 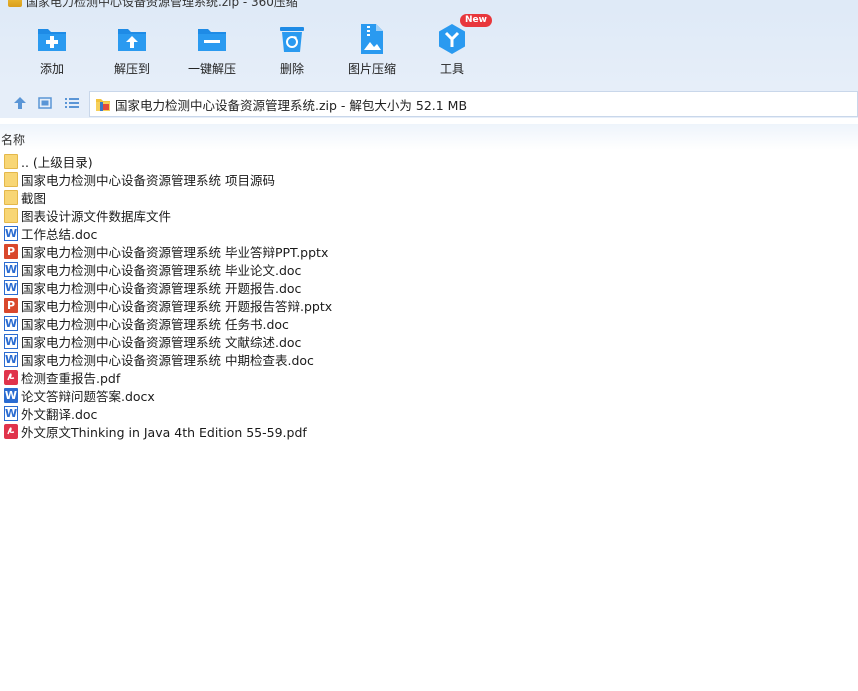 I want to click on file-row: W 国家电力检测中心设备资源管理系统 毕业论文.doc, so click(x=429, y=269).